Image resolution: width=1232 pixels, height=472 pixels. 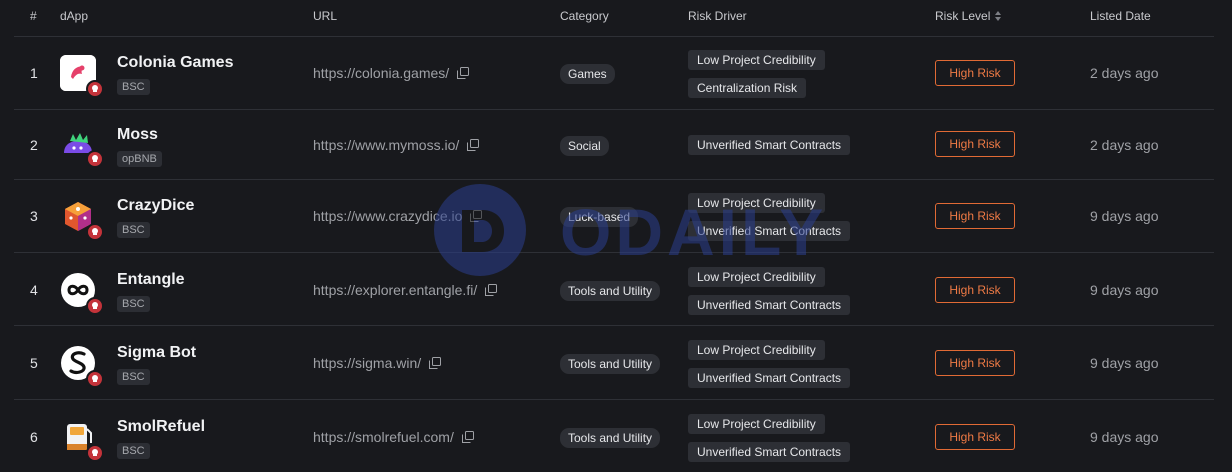 I want to click on dapp-name: SmolRefuel, so click(x=161, y=427).